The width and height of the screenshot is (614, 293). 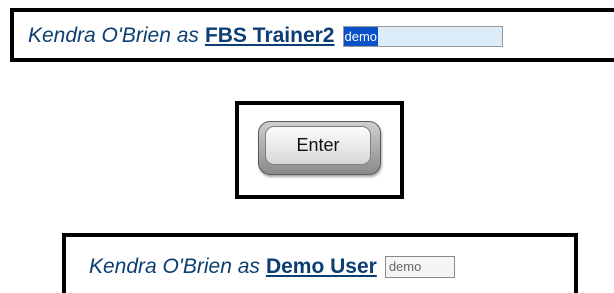 I want to click on password-field: demo, so click(x=419, y=267).